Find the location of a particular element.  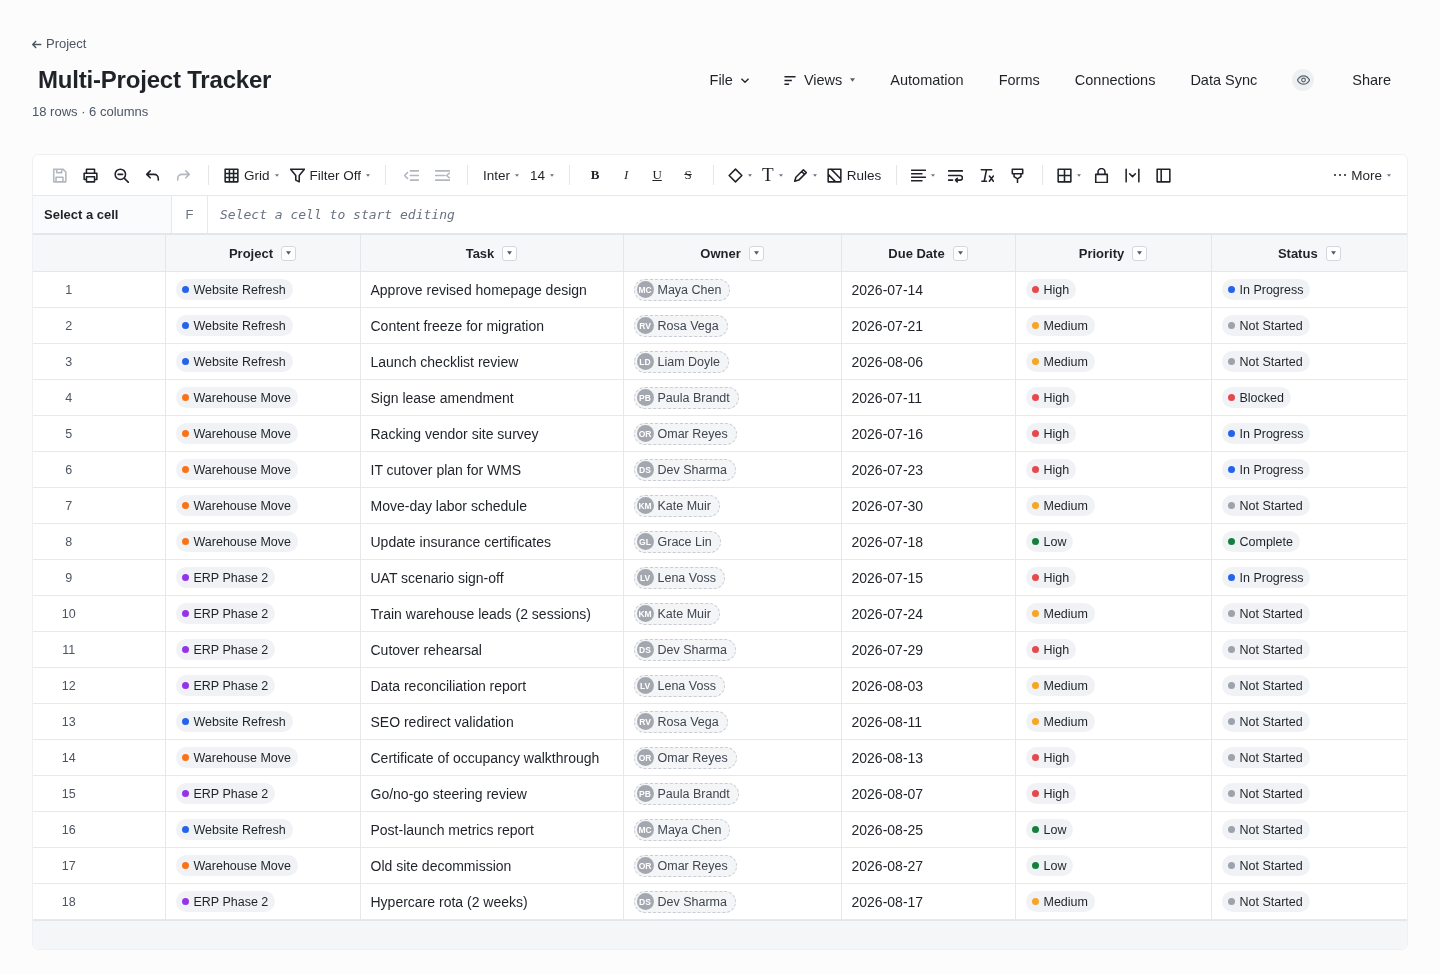

table-cell: Launch checklist review is located at coordinates (491, 361).